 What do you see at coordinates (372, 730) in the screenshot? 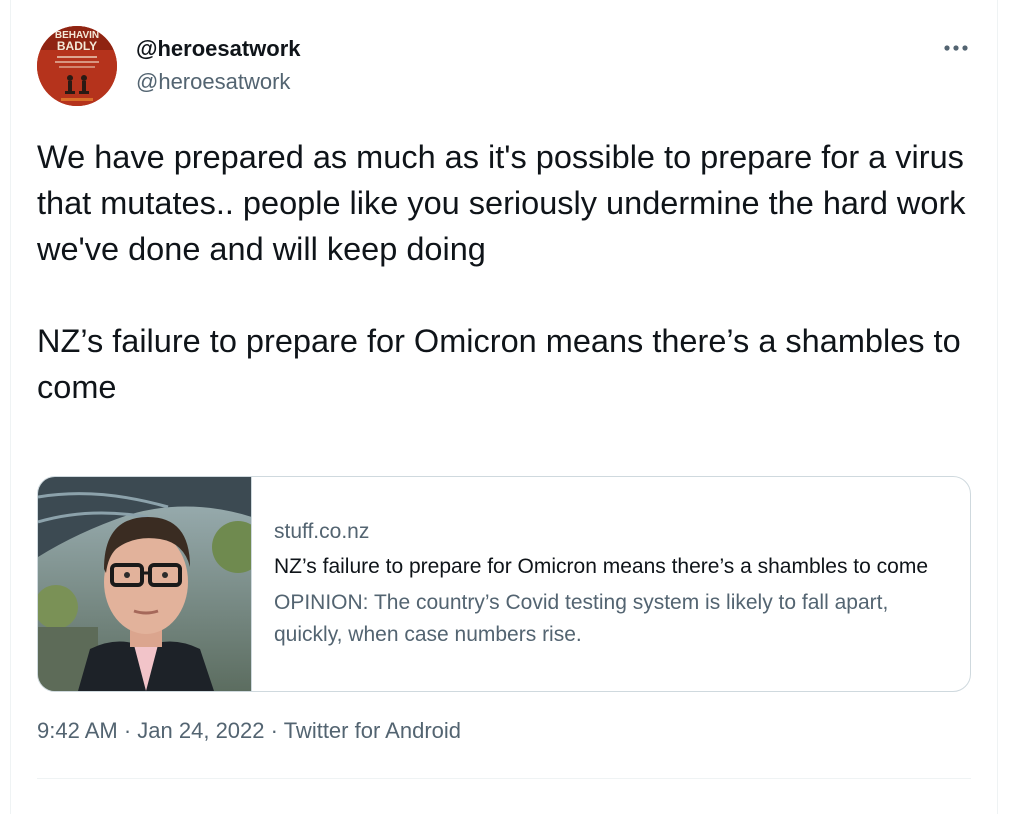
I see `tweet-source-link: Twitter for Android` at bounding box center [372, 730].